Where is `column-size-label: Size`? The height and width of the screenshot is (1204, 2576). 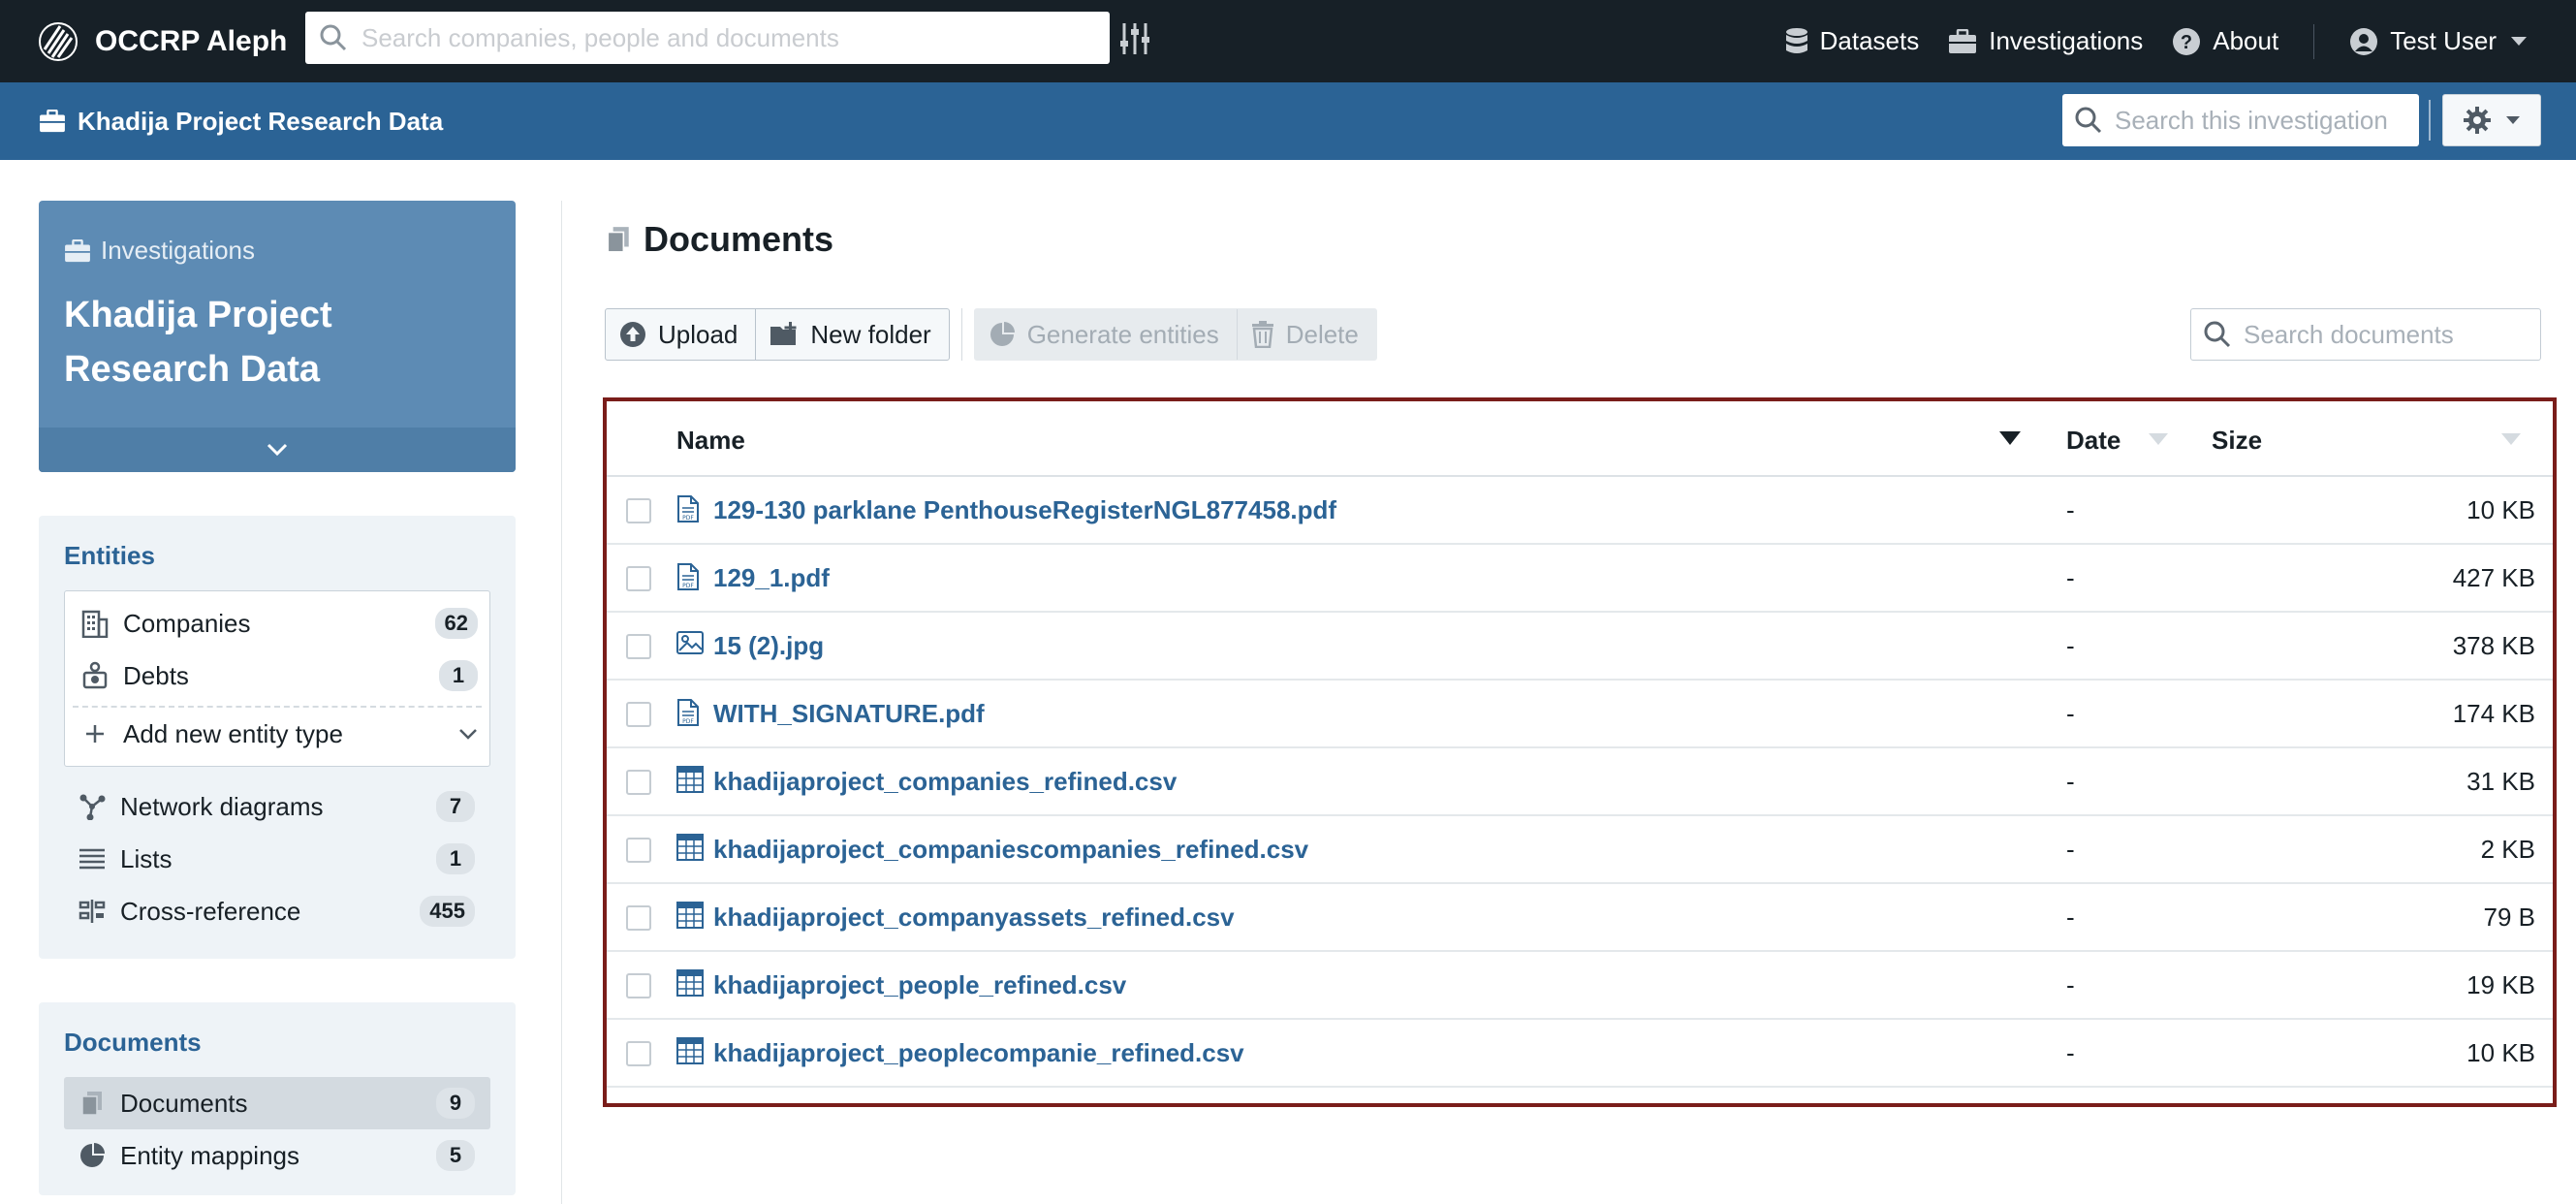
column-size-label: Size is located at coordinates (2237, 440).